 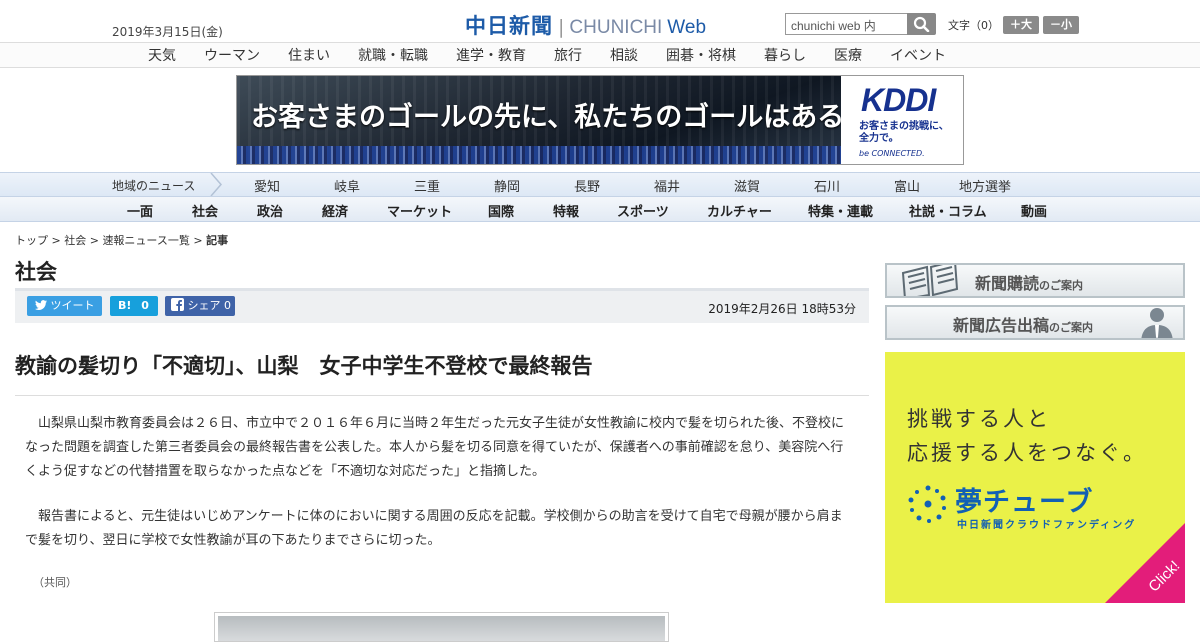 I want to click on text-size-decrease-button: －小, so click(x=1061, y=25).